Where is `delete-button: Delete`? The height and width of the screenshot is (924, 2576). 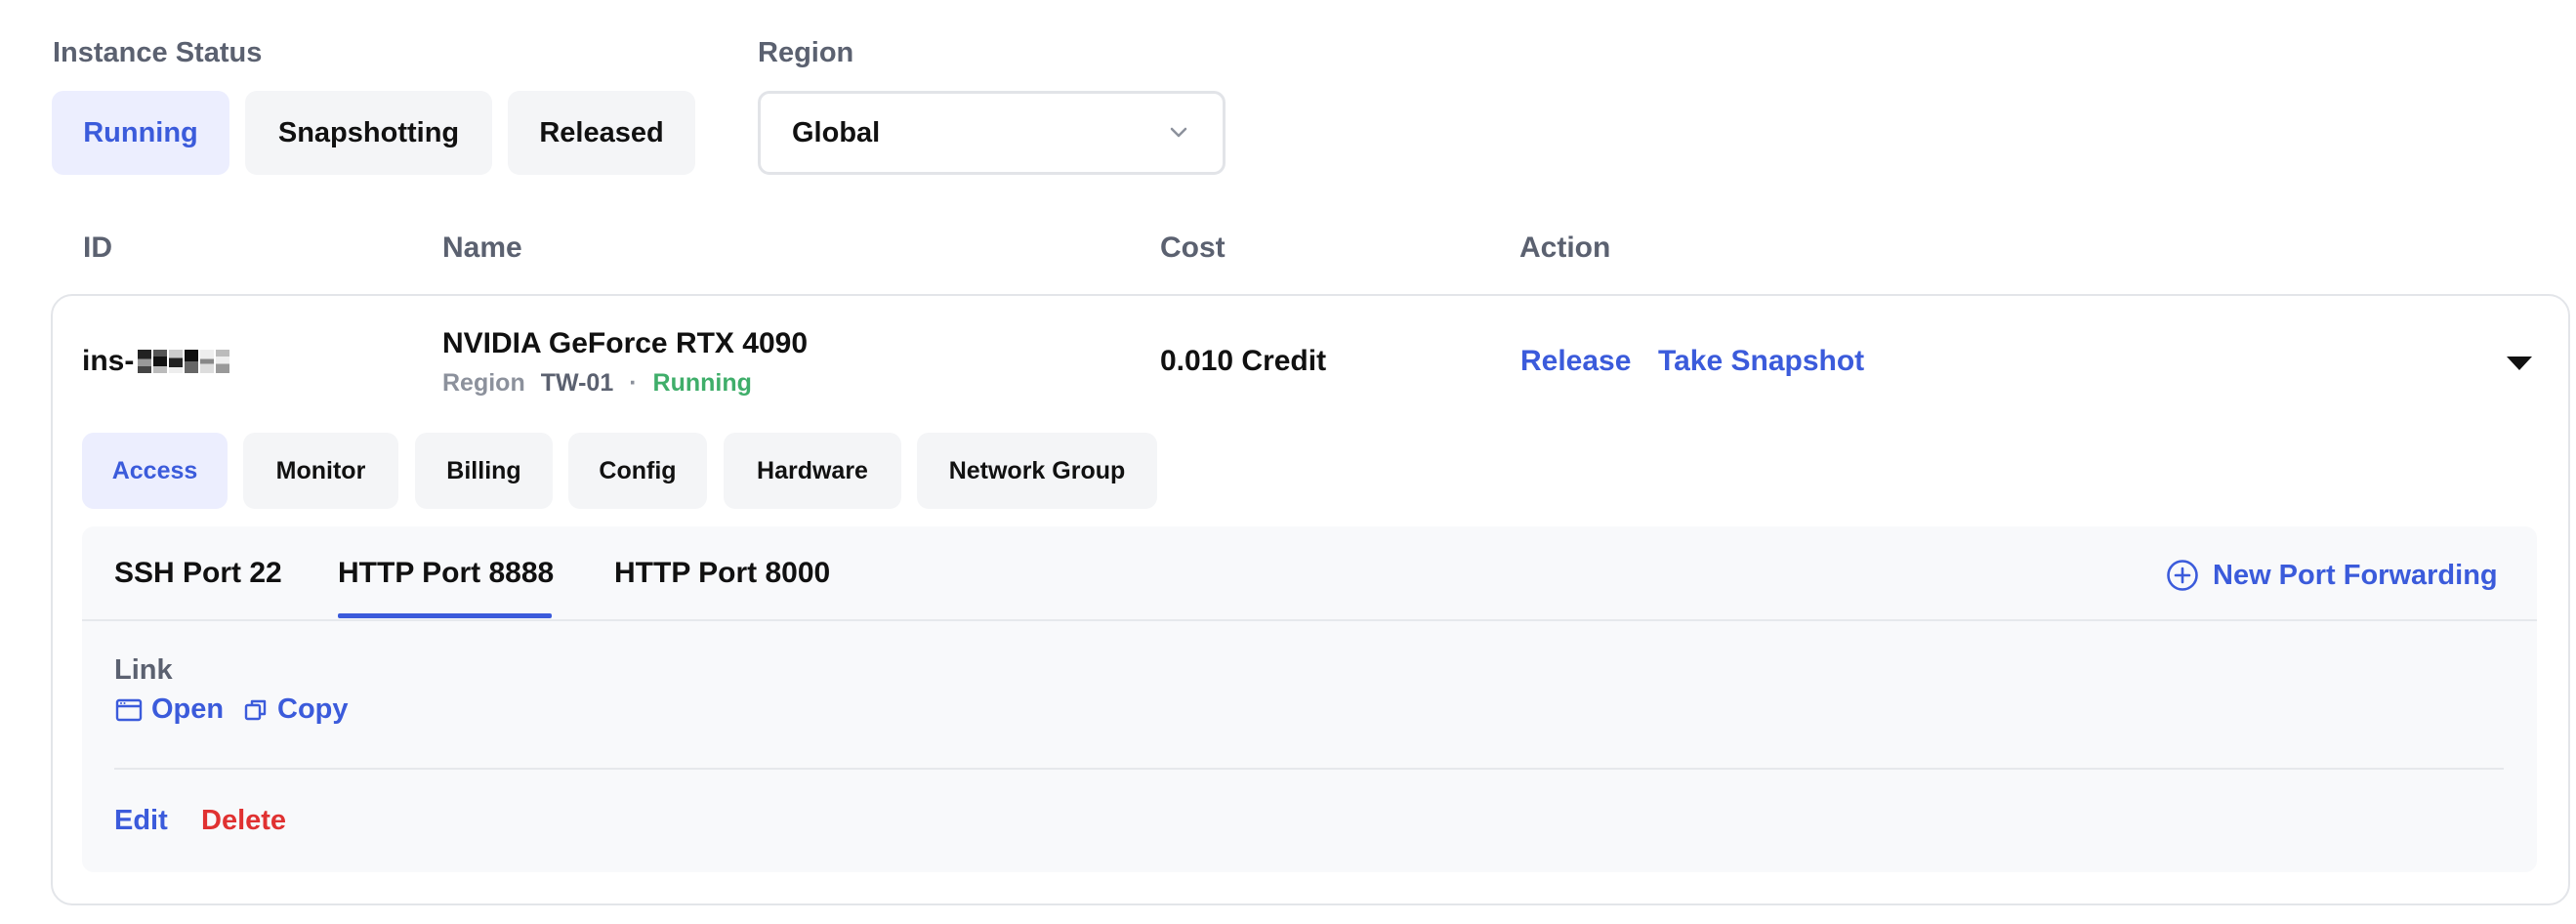 delete-button: Delete is located at coordinates (244, 821).